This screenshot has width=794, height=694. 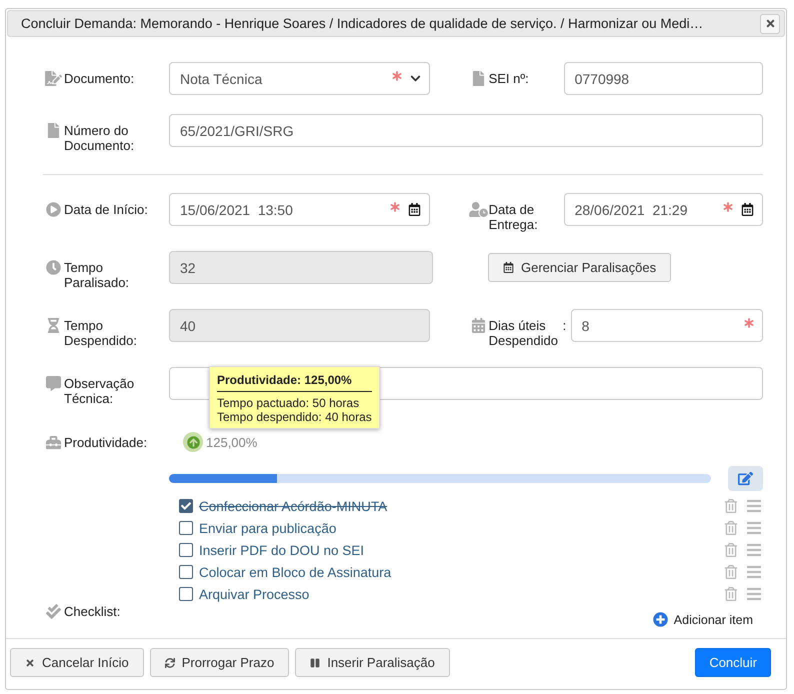 I want to click on edit-button, so click(x=745, y=478).